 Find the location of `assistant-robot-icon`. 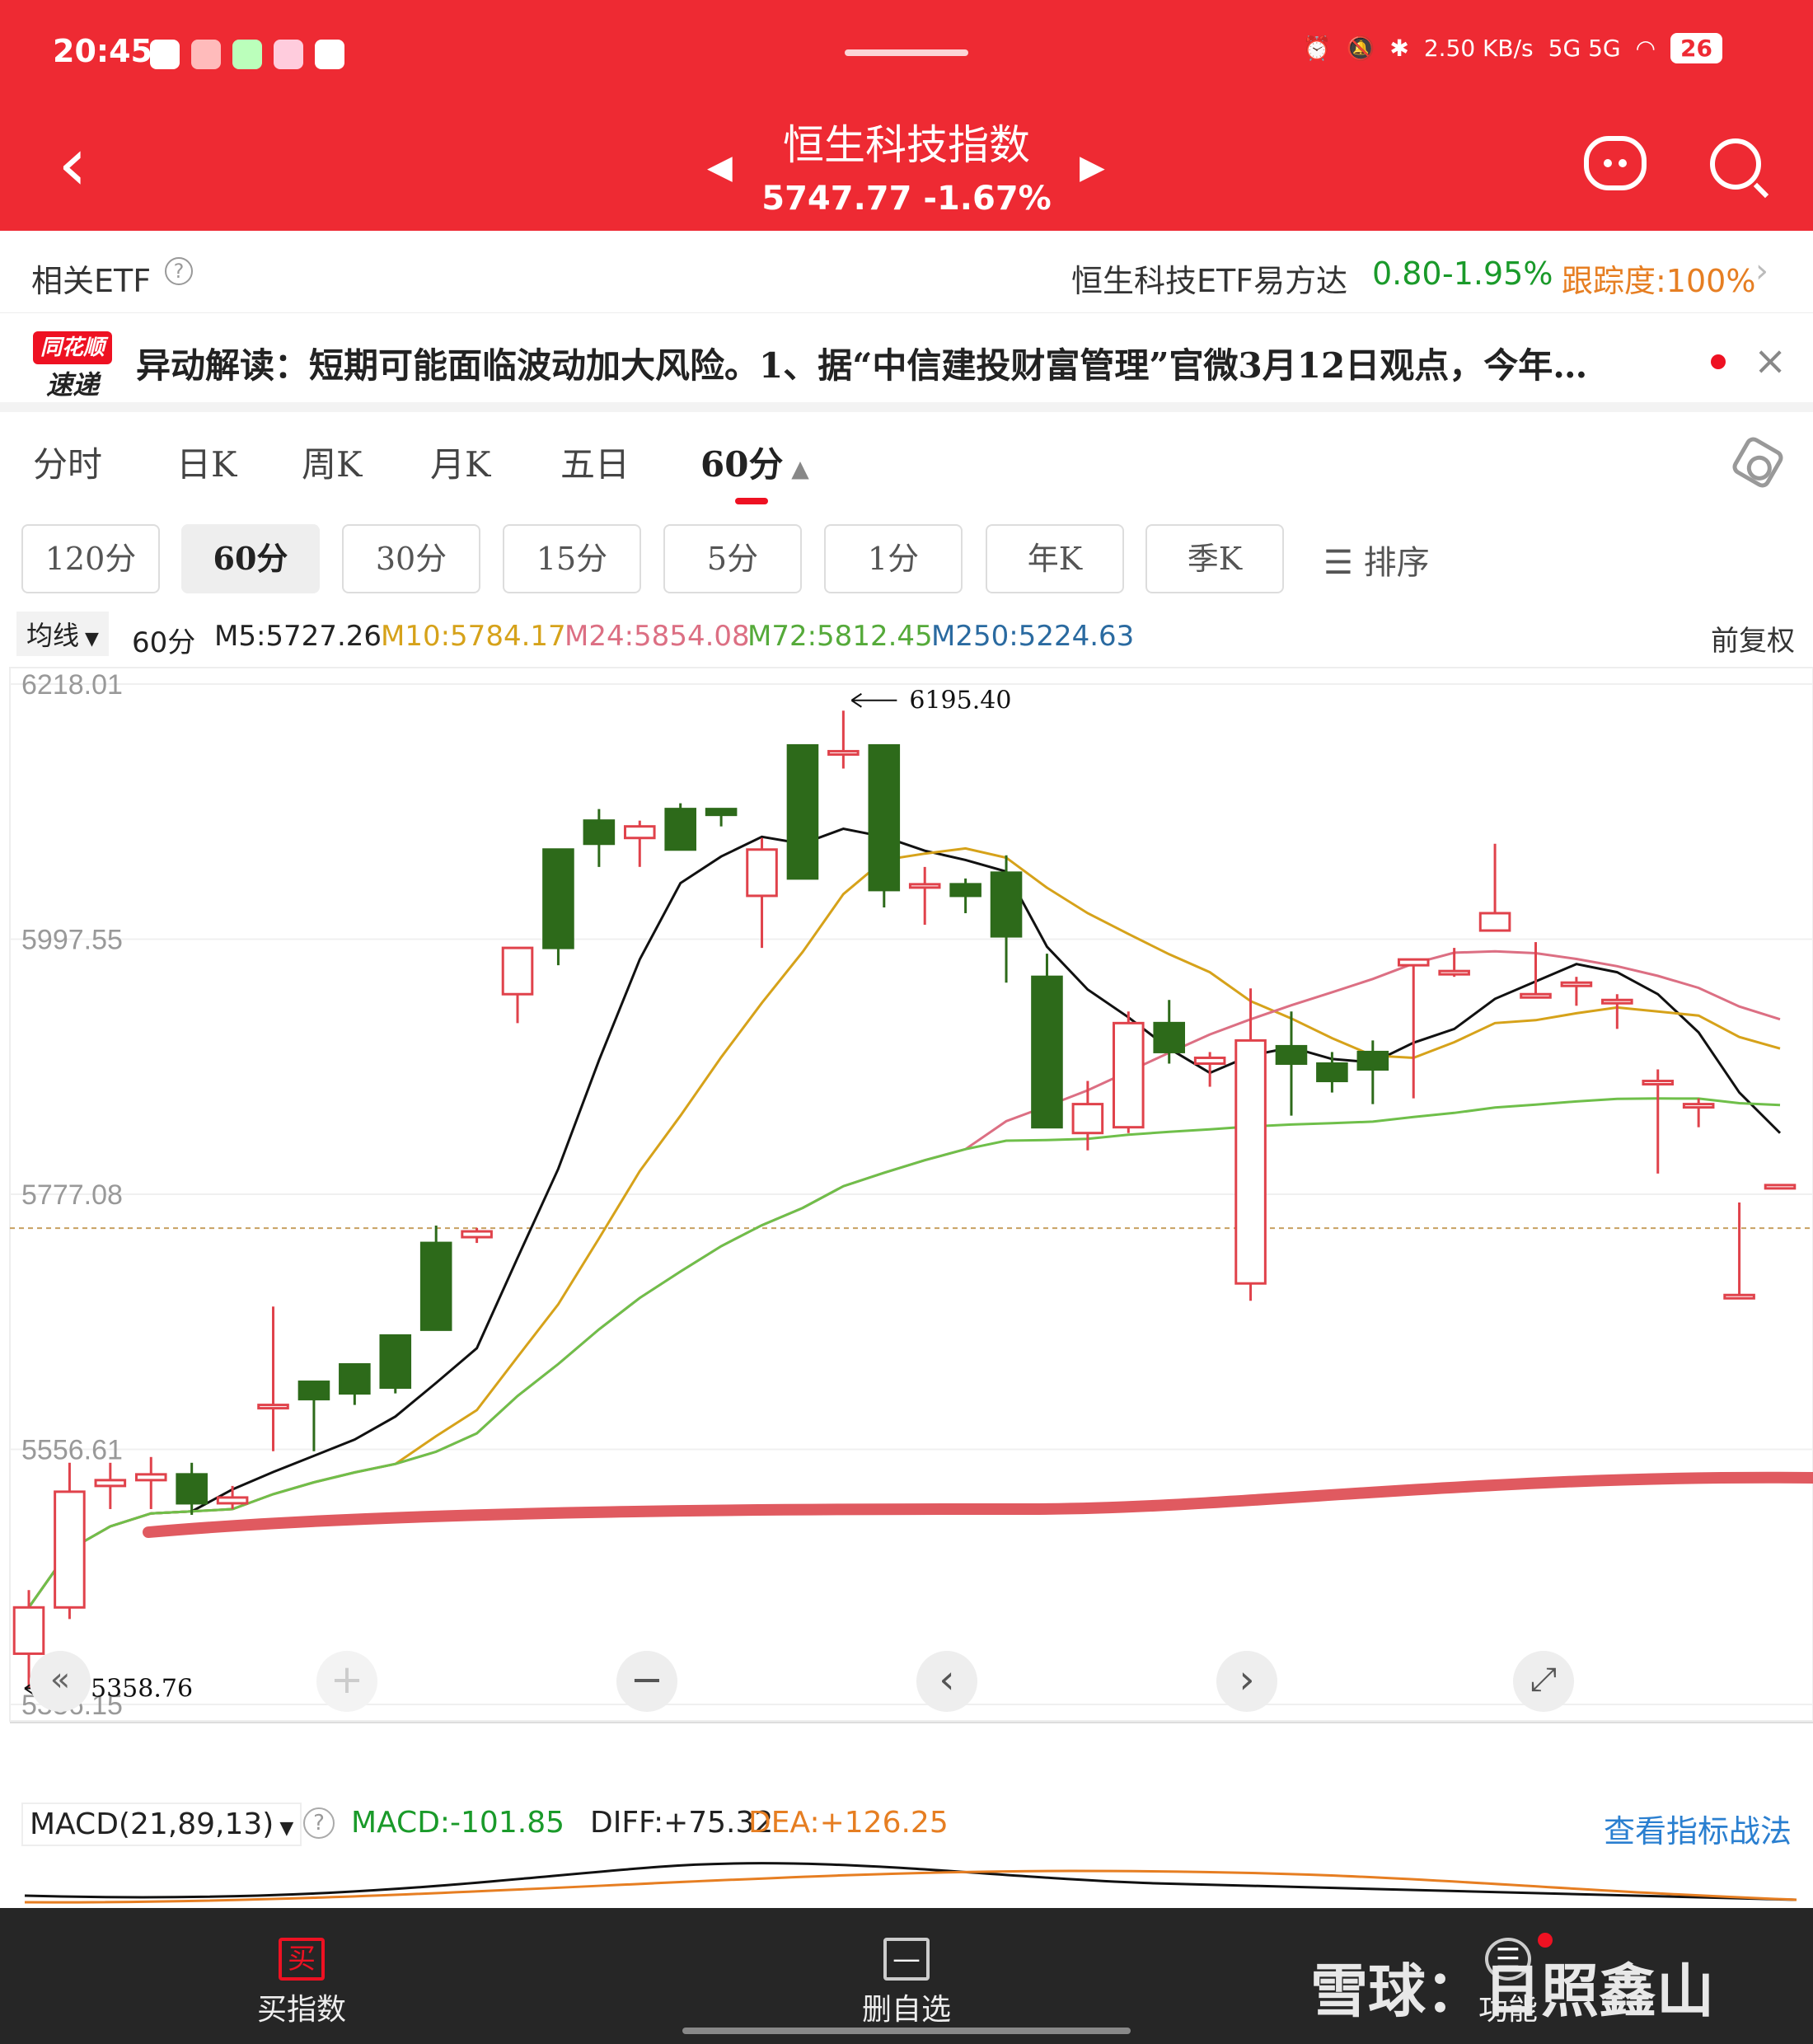

assistant-robot-icon is located at coordinates (1616, 163).